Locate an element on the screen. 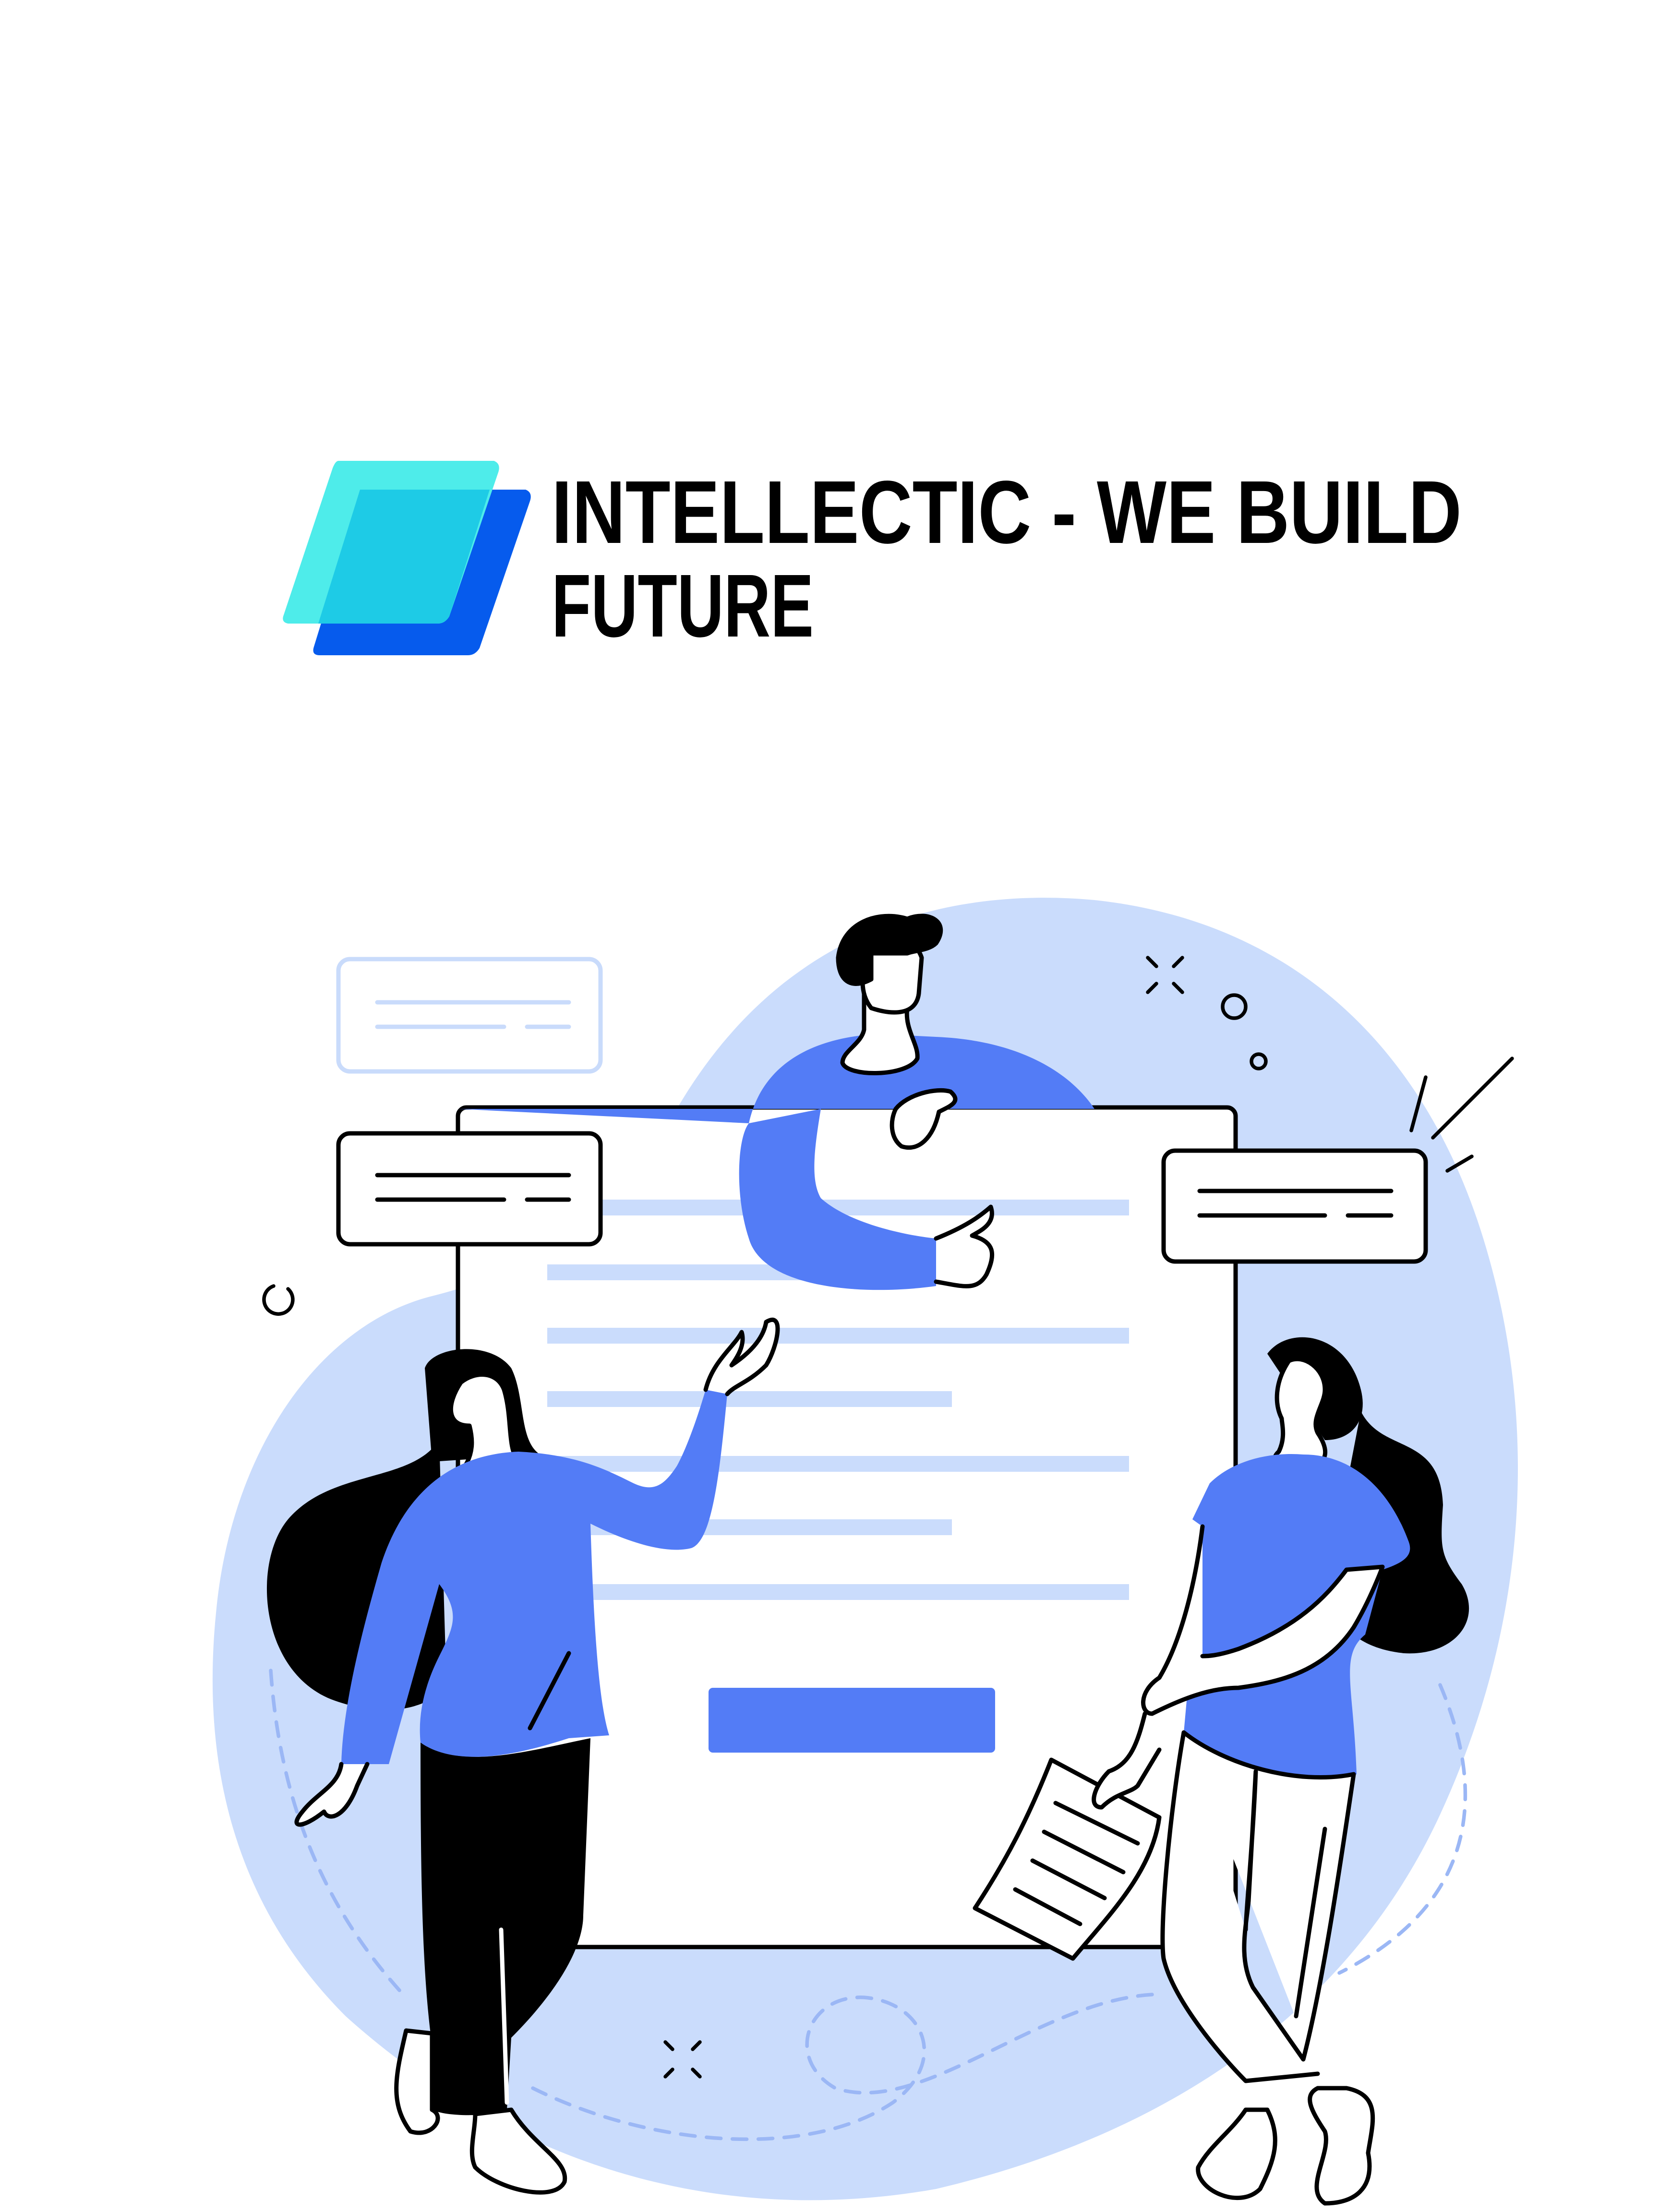  logo-title-line1: INTELLECTIC - WE BUILD is located at coordinates (1007, 512).